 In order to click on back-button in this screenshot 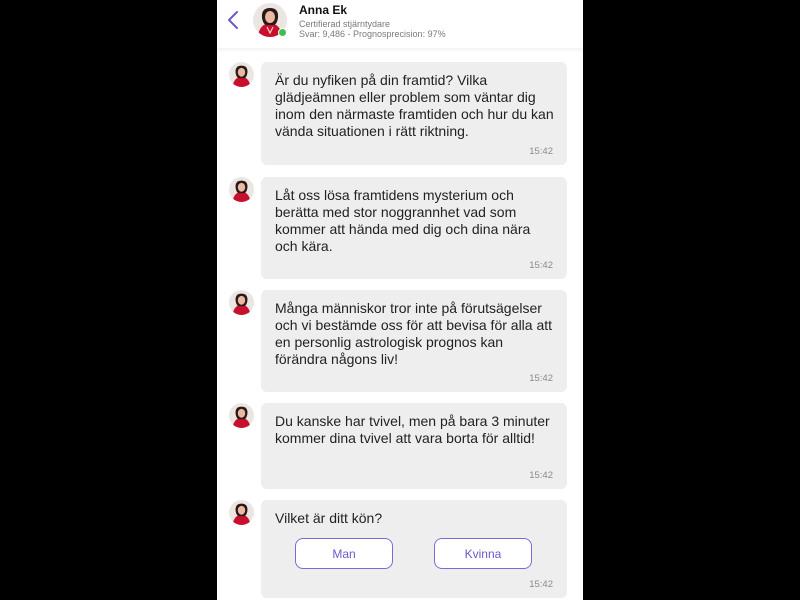, I will do `click(233, 20)`.